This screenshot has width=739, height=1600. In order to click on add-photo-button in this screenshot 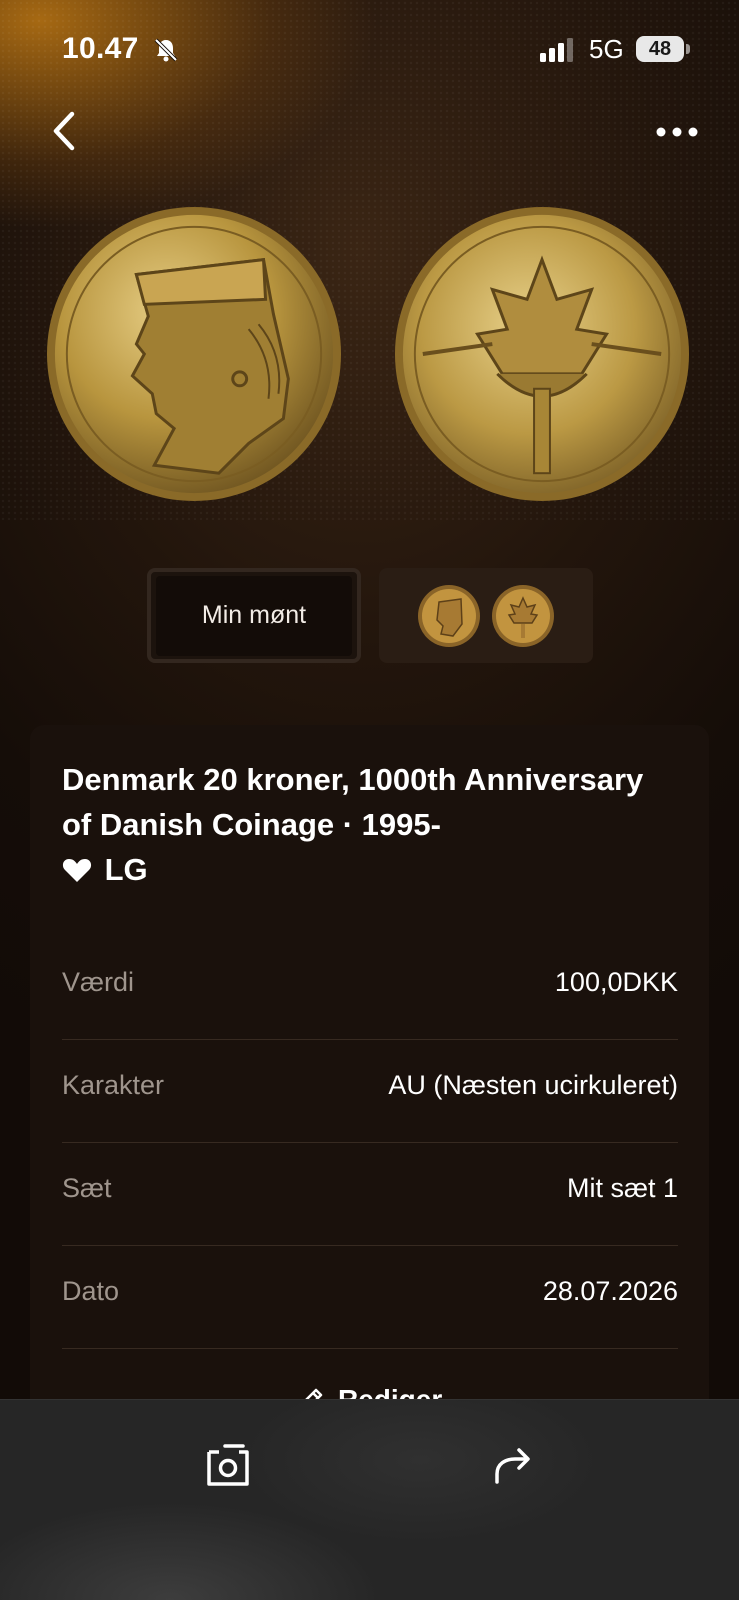, I will do `click(228, 1465)`.